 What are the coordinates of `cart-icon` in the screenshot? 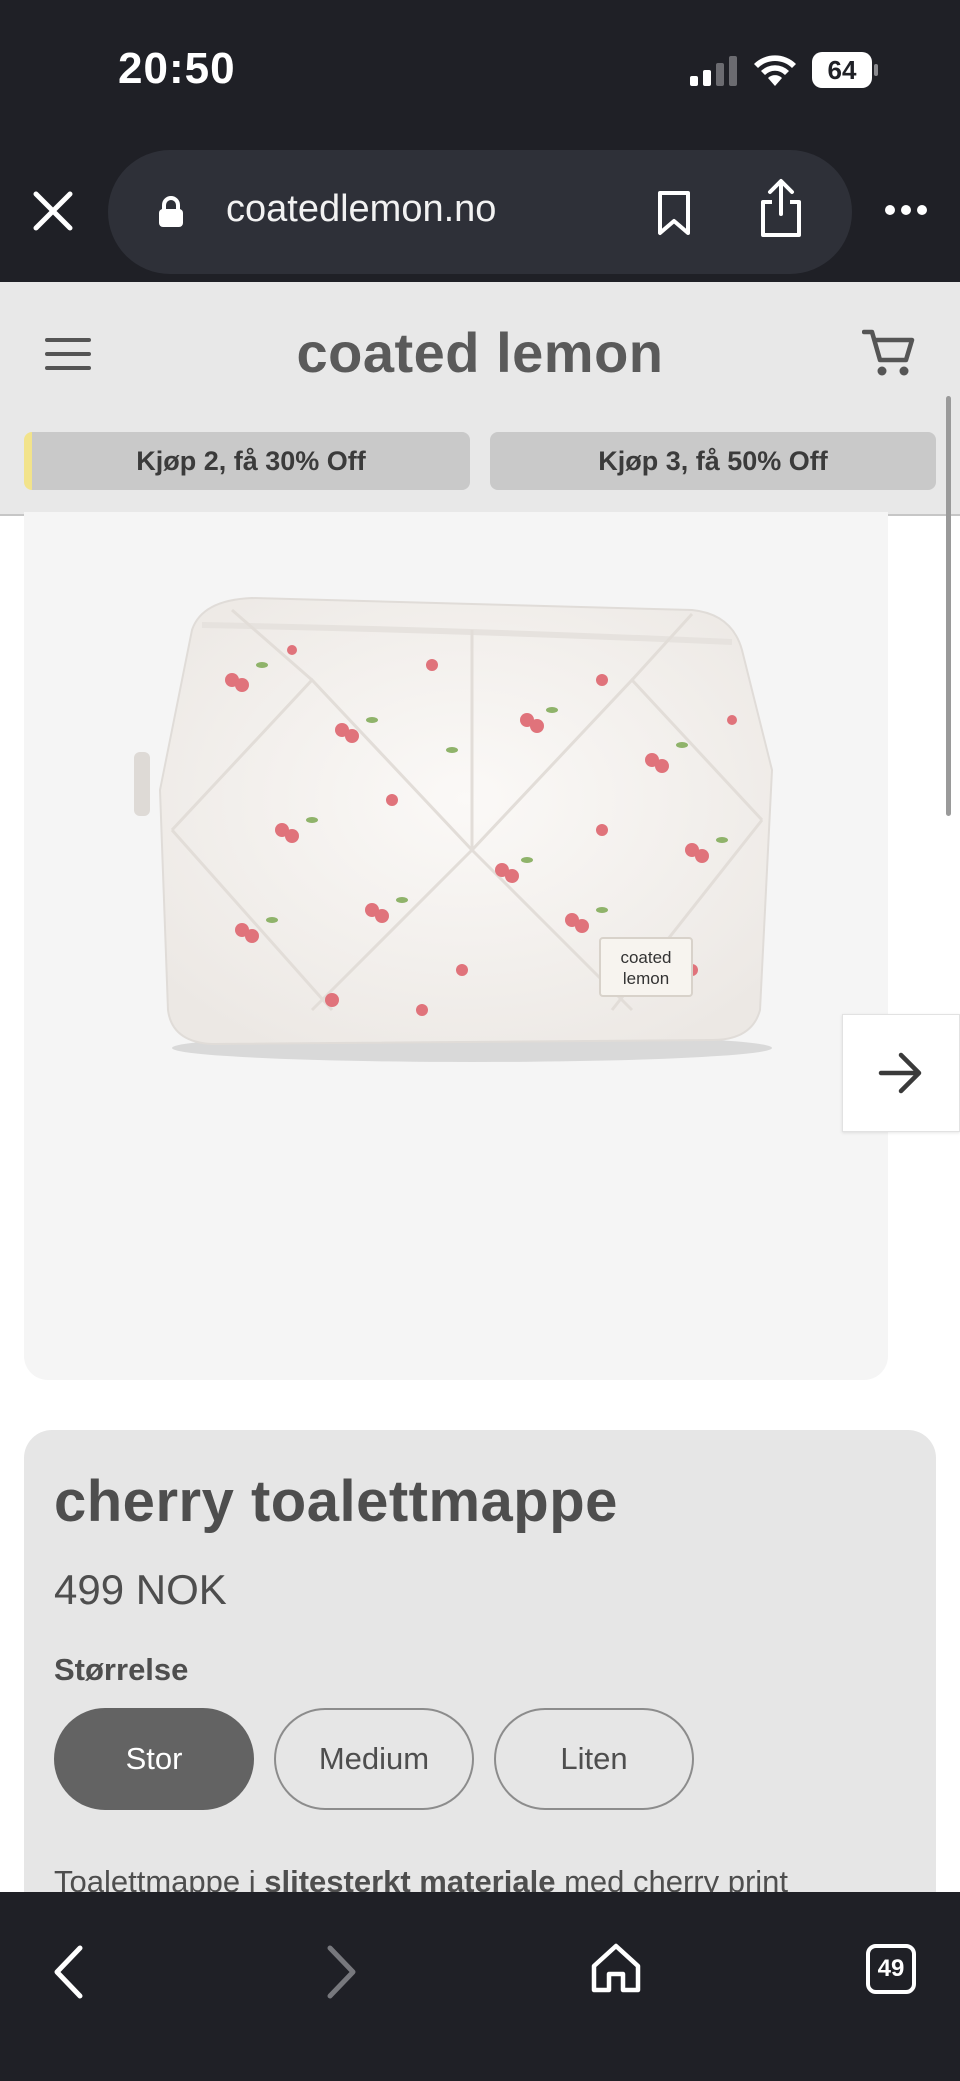 It's located at (889, 353).